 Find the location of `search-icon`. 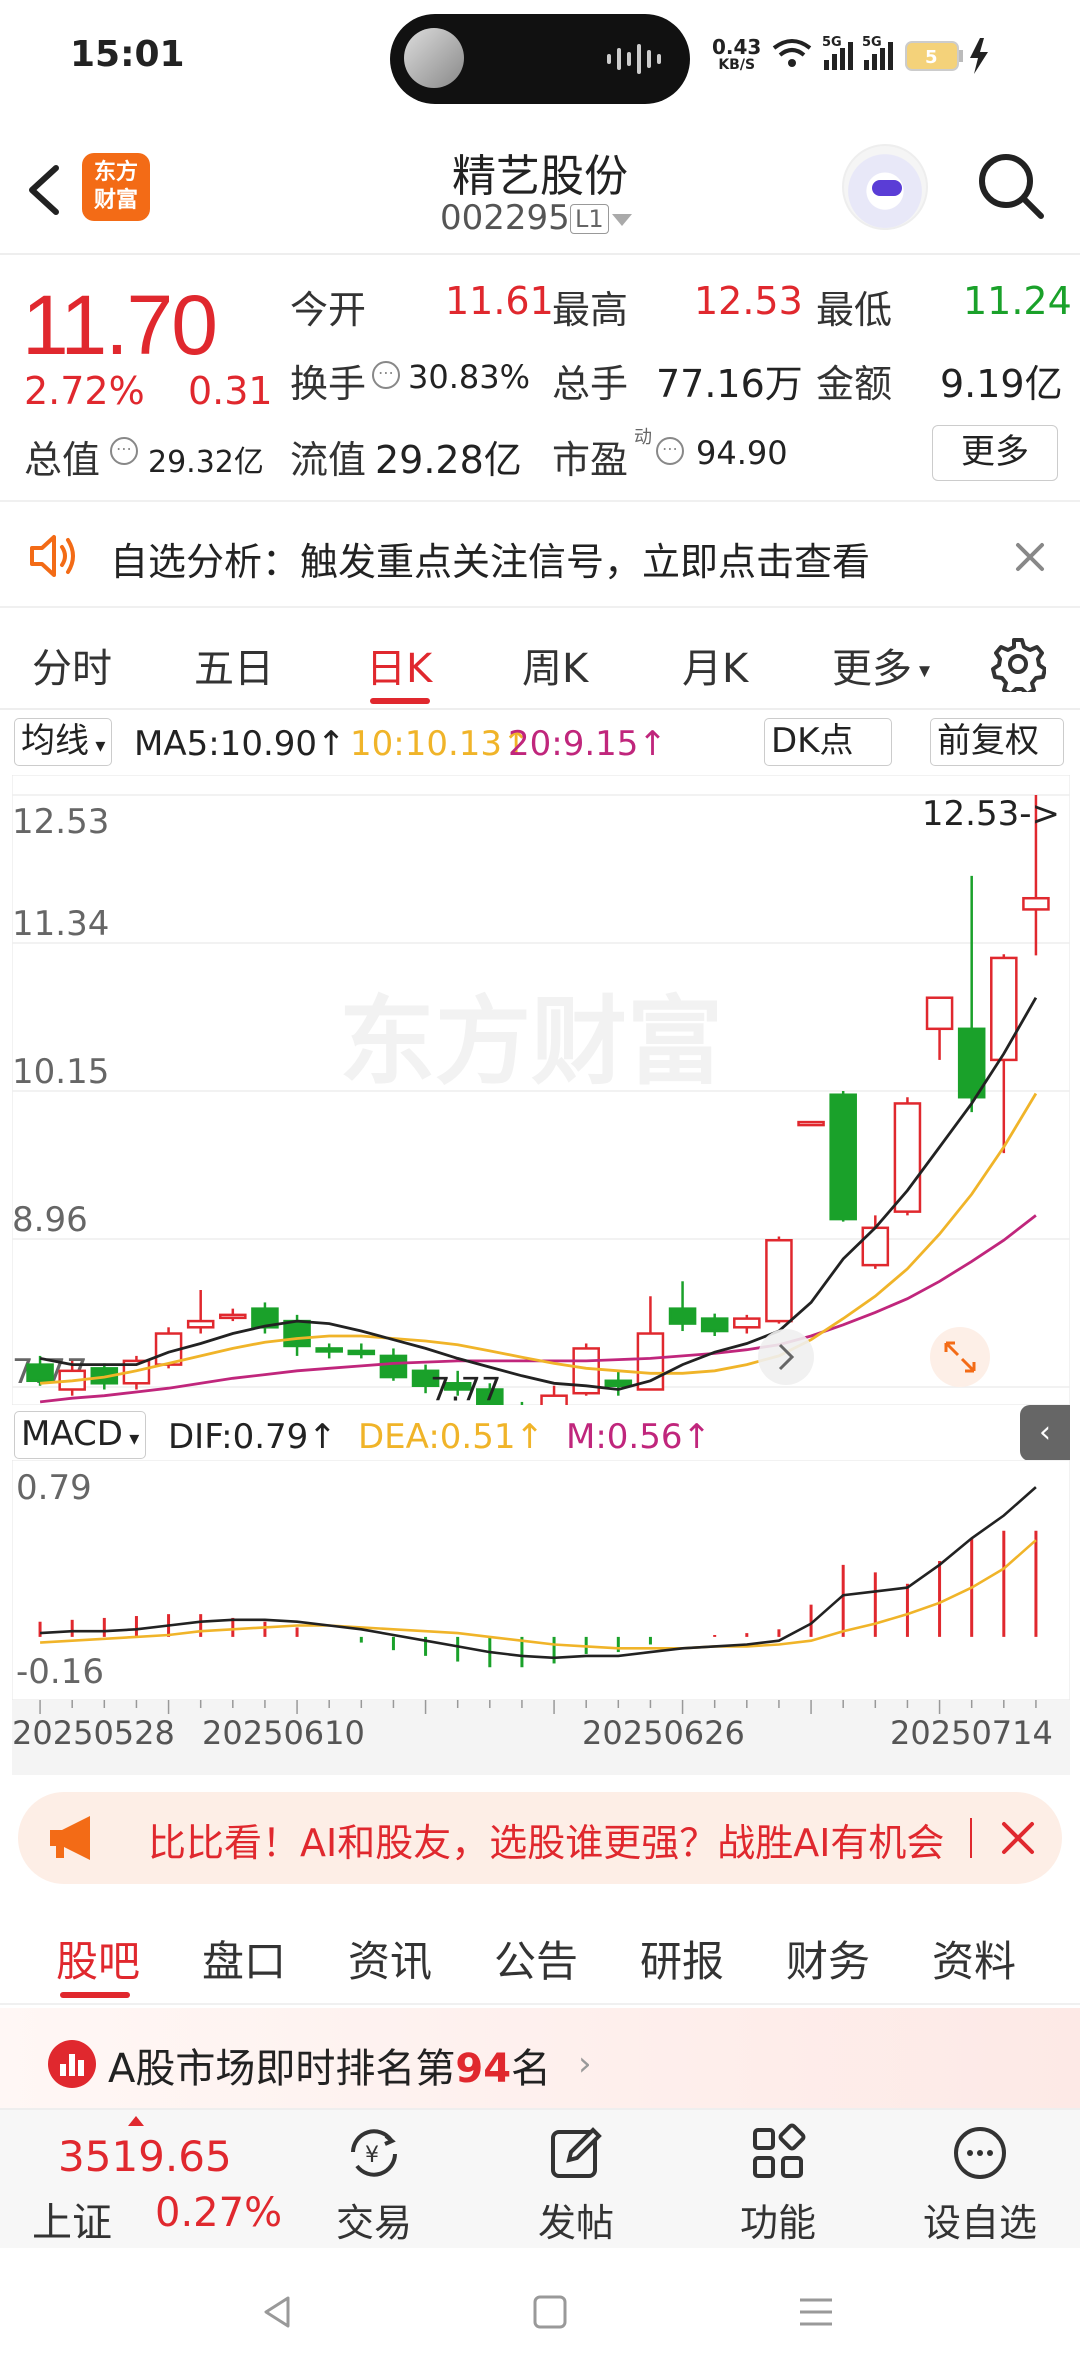

search-icon is located at coordinates (1011, 186).